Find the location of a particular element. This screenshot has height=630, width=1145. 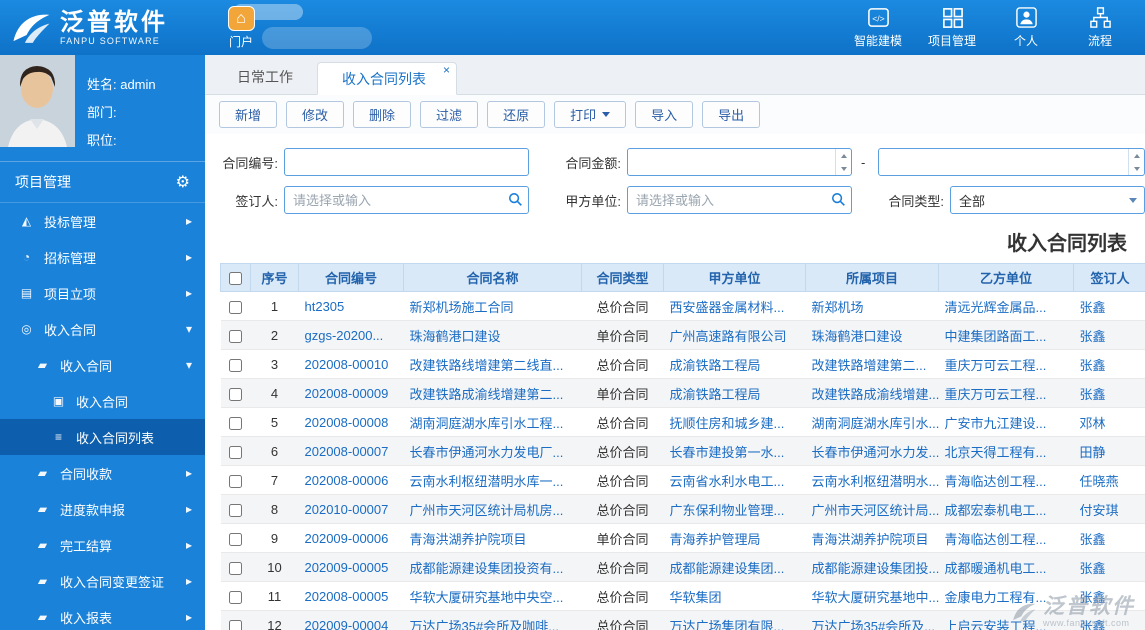

sidebar-item-income-contract: ◎ 收入合同 ▾ is located at coordinates (102, 329).